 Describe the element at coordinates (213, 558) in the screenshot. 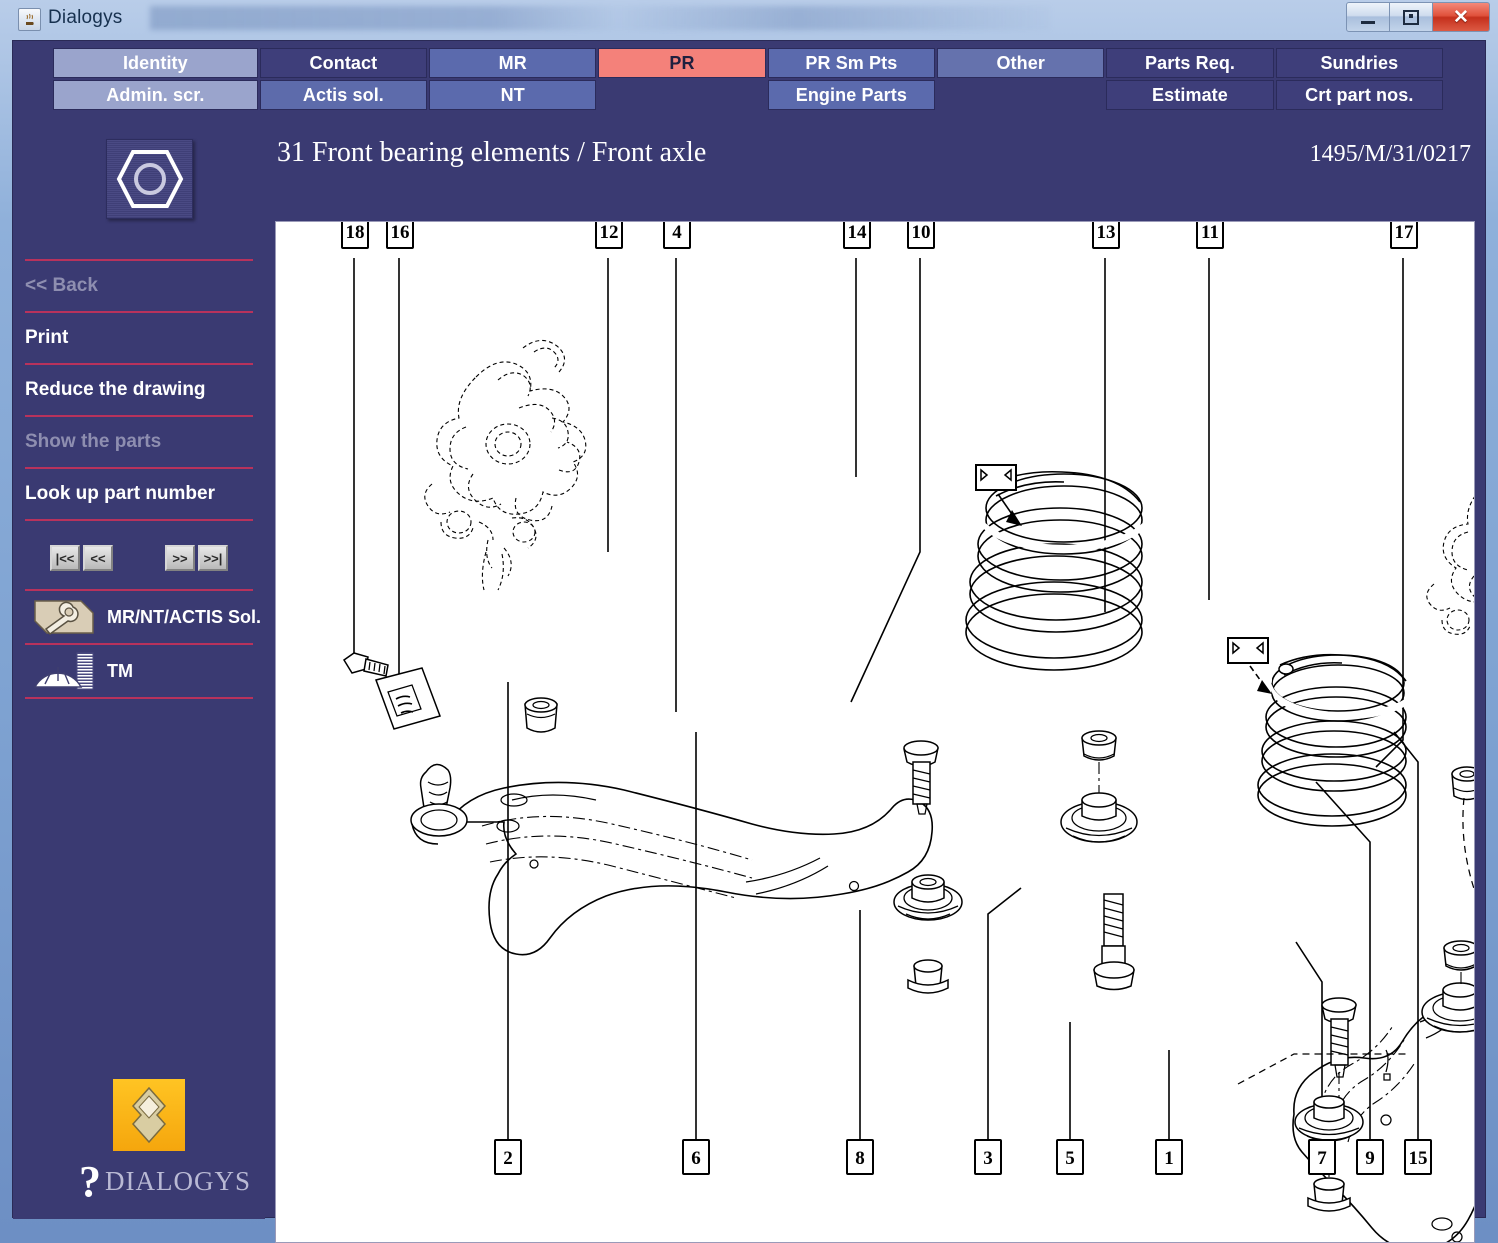

I see `pager-last-button: >>|` at that location.